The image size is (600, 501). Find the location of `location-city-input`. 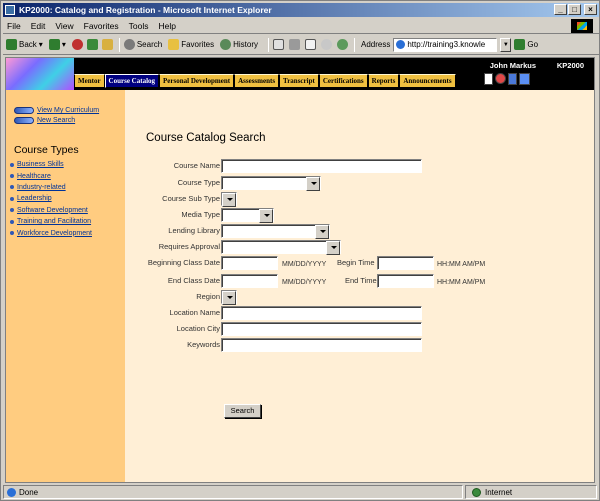

location-city-input is located at coordinates (321, 329).